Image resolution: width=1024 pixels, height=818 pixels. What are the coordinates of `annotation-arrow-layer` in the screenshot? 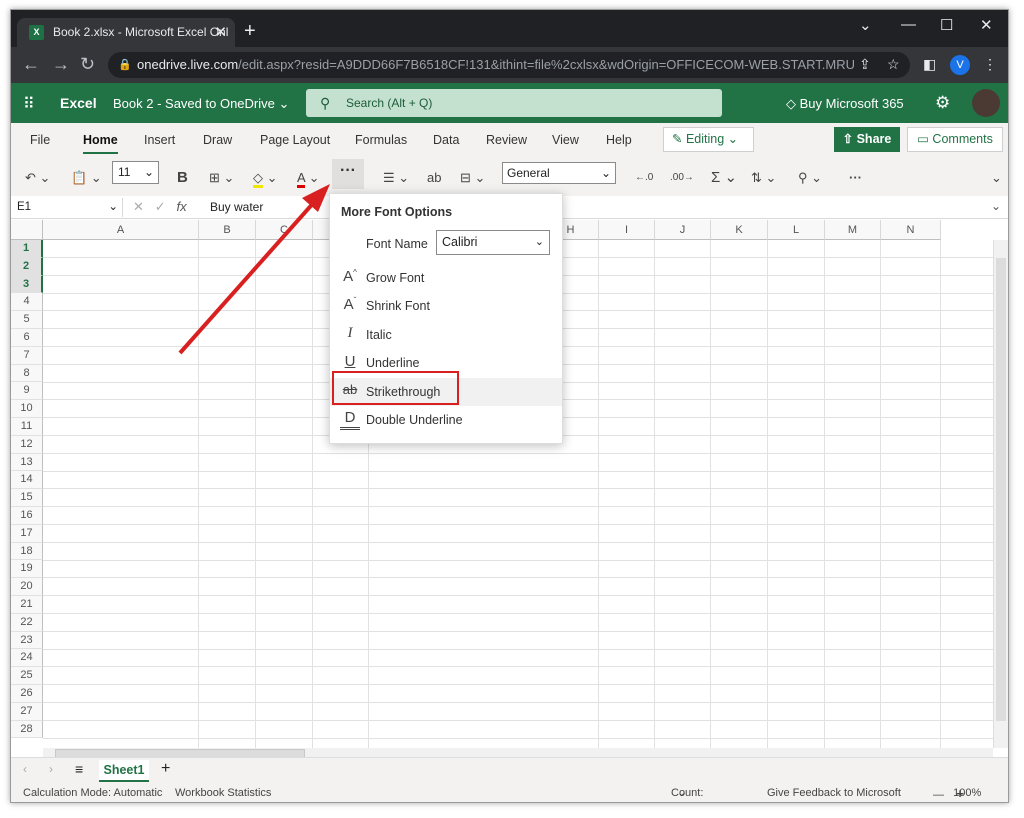 It's located at (254, 269).